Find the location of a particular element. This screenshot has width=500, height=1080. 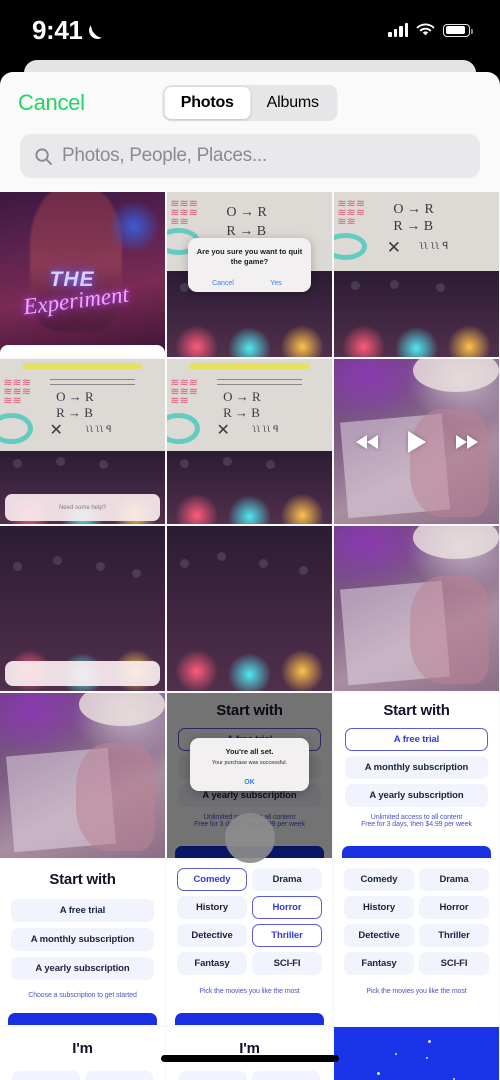

alert-yes-button: Yes is located at coordinates (275, 283).